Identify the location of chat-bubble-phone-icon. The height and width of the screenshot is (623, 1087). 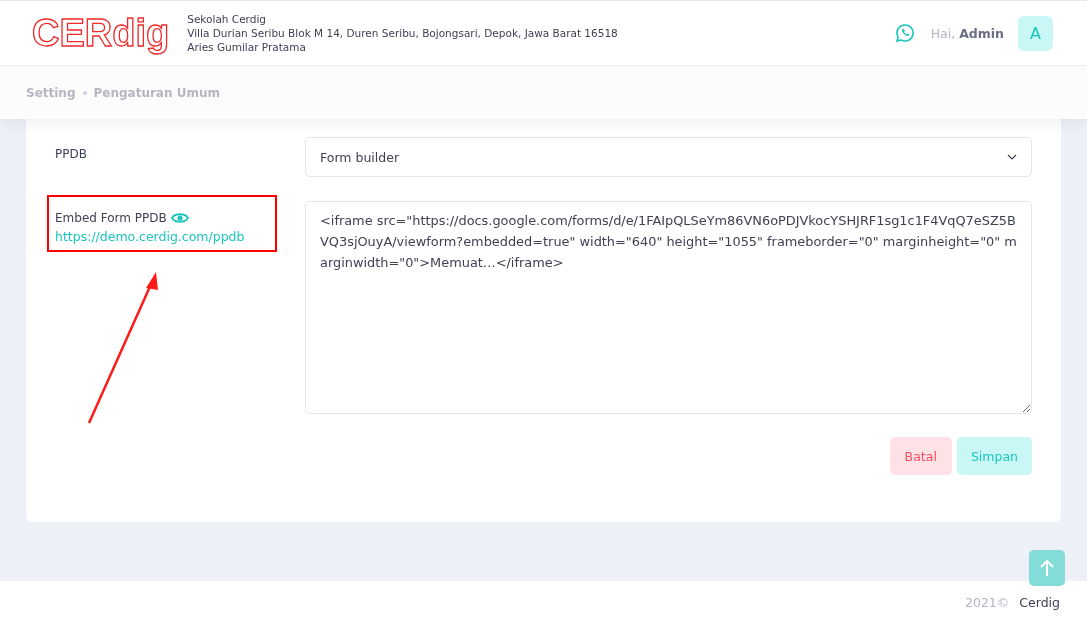
(904, 33).